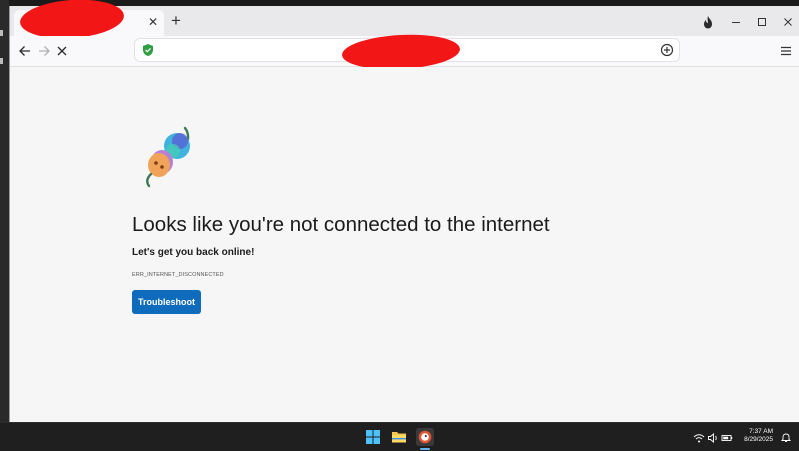 The height and width of the screenshot is (451, 799). What do you see at coordinates (713, 438) in the screenshot?
I see `speaker-icon` at bounding box center [713, 438].